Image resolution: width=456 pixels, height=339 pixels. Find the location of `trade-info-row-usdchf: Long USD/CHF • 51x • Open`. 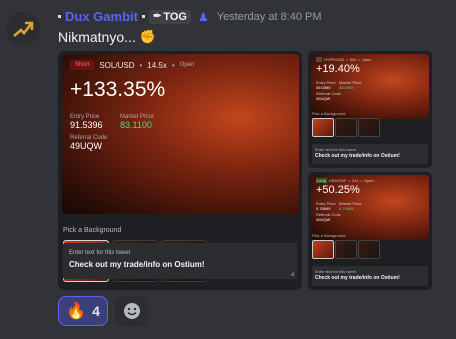

trade-info-row-usdchf: Long USD/CHF • 51x • Open is located at coordinates (345, 180).